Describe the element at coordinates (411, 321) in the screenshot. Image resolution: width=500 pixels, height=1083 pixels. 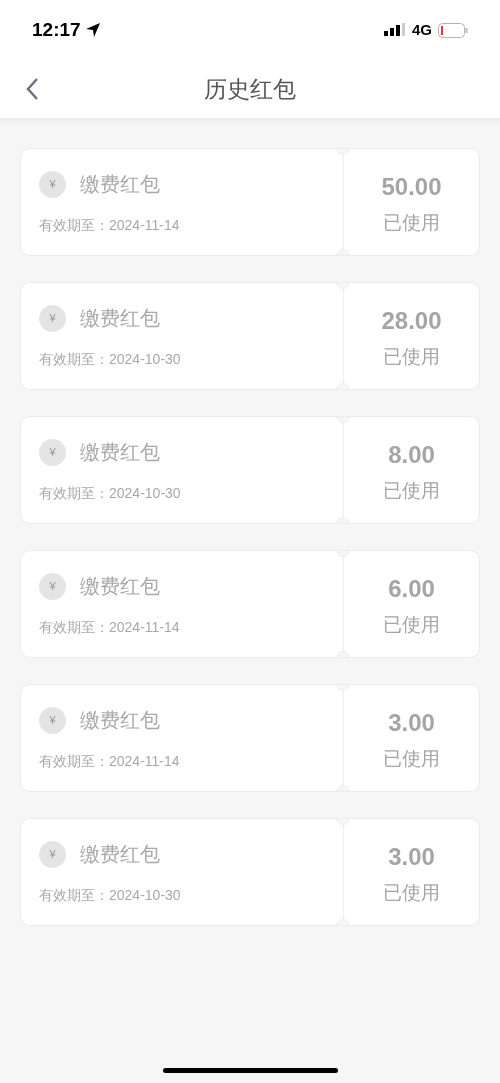
I see `coupon-amount: 28.00` at that location.